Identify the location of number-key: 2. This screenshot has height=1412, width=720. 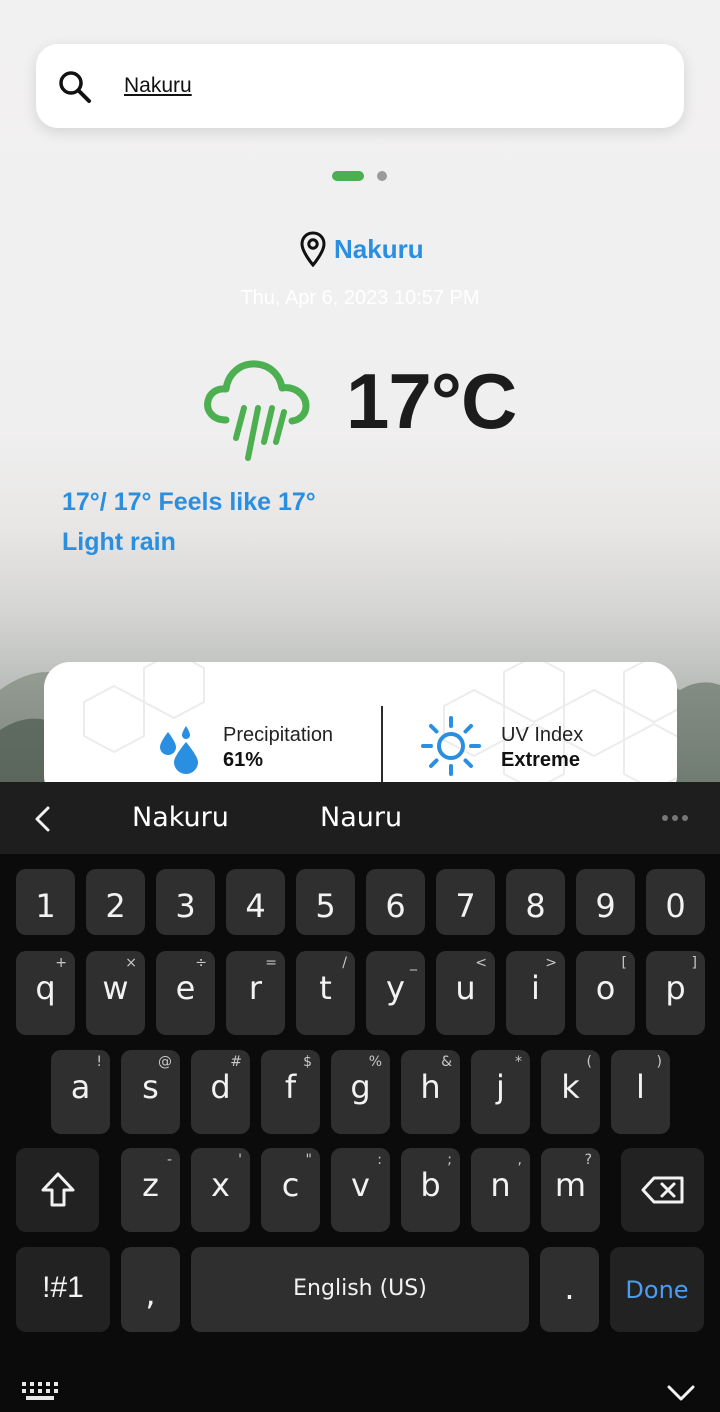
(115, 902).